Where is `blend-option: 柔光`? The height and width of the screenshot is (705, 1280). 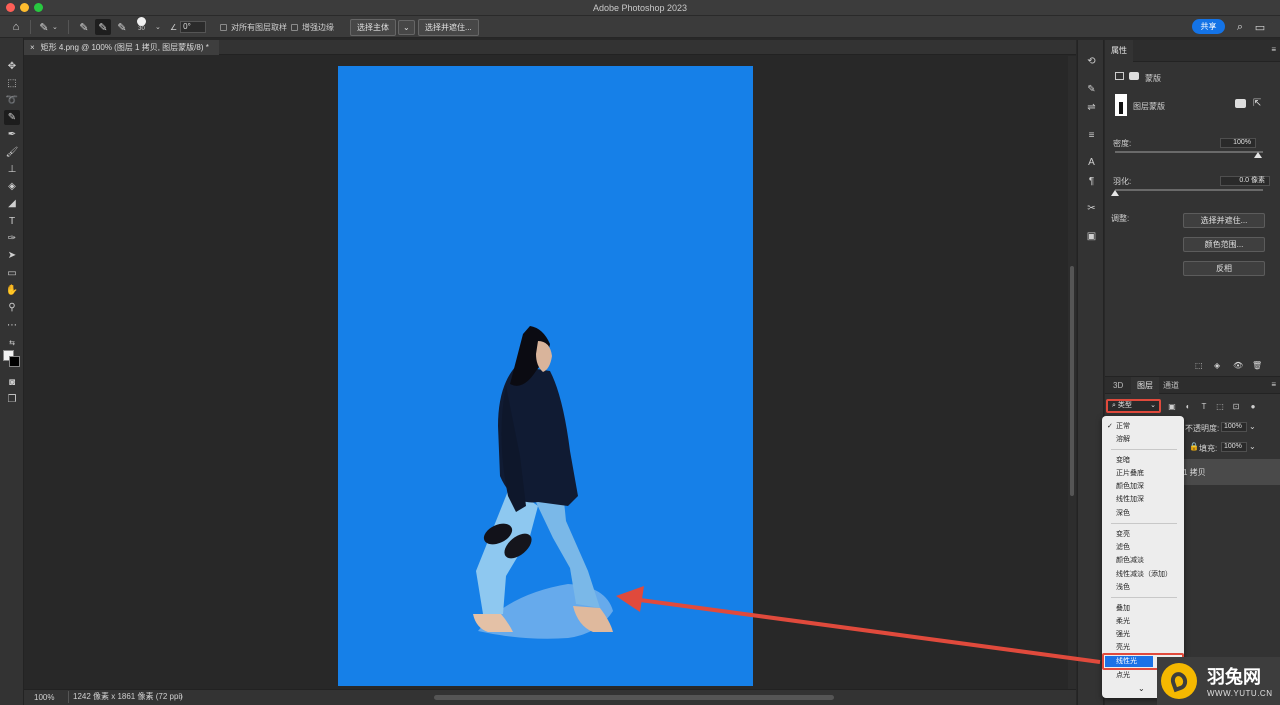 blend-option: 柔光 is located at coordinates (1143, 621).